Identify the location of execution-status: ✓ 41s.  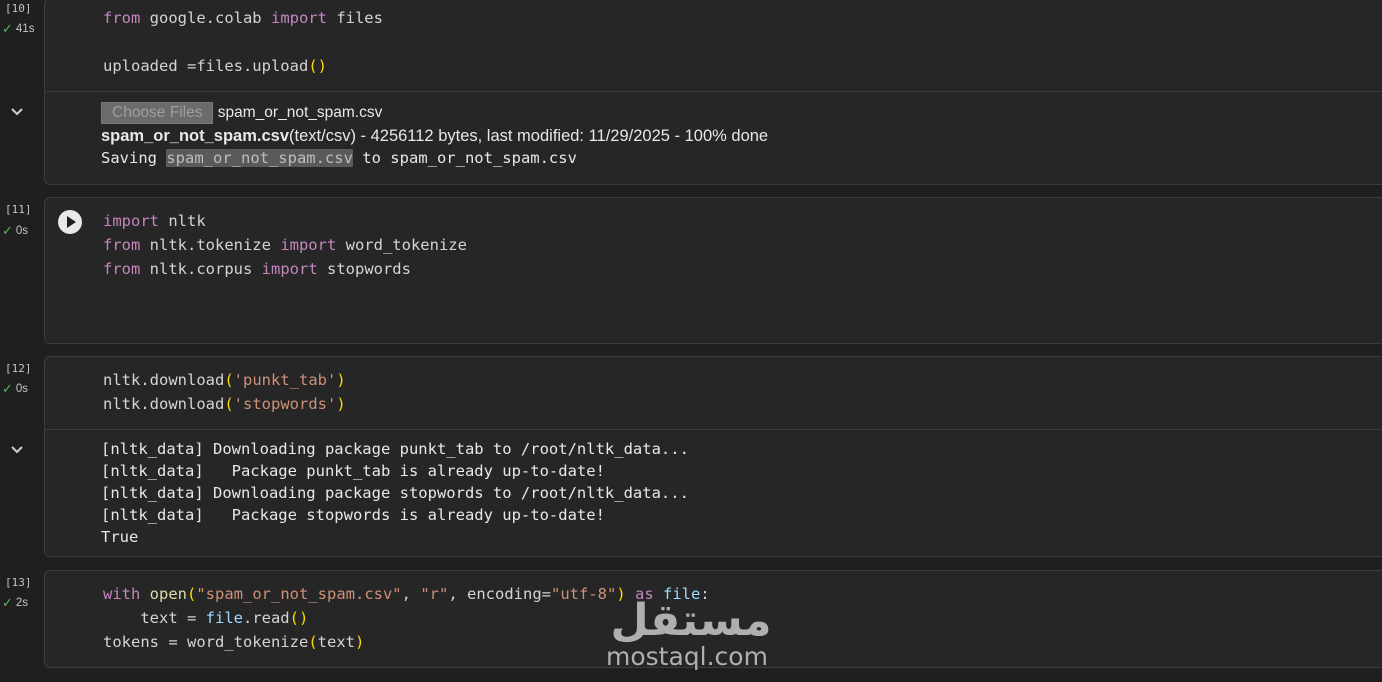
(18, 28).